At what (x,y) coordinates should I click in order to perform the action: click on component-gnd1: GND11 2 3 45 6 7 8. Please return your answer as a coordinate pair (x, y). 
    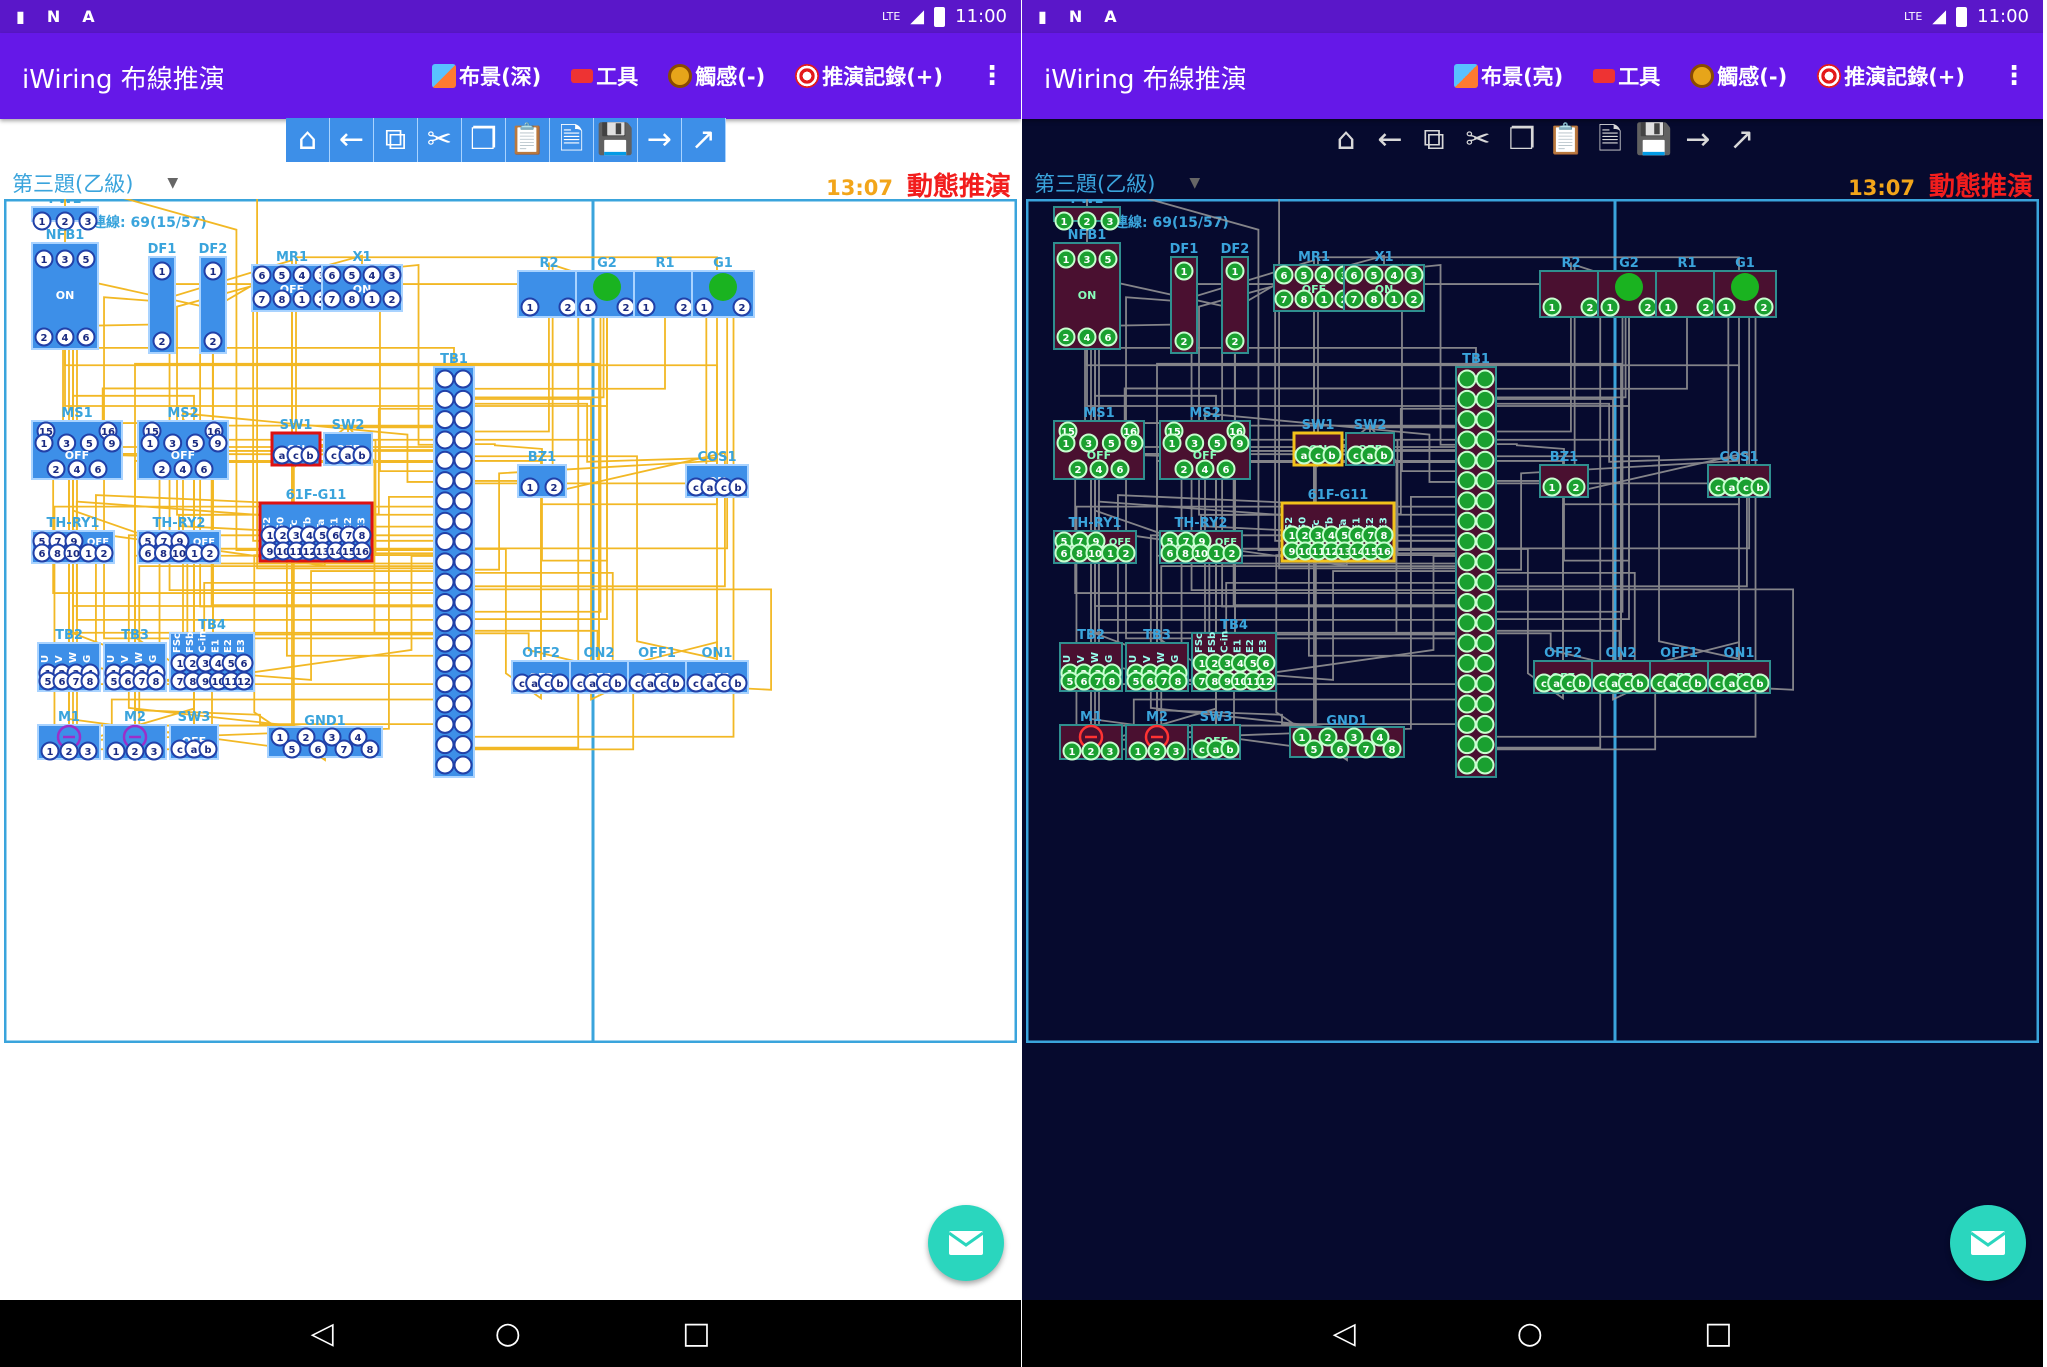
    Looking at the image, I should click on (1347, 736).